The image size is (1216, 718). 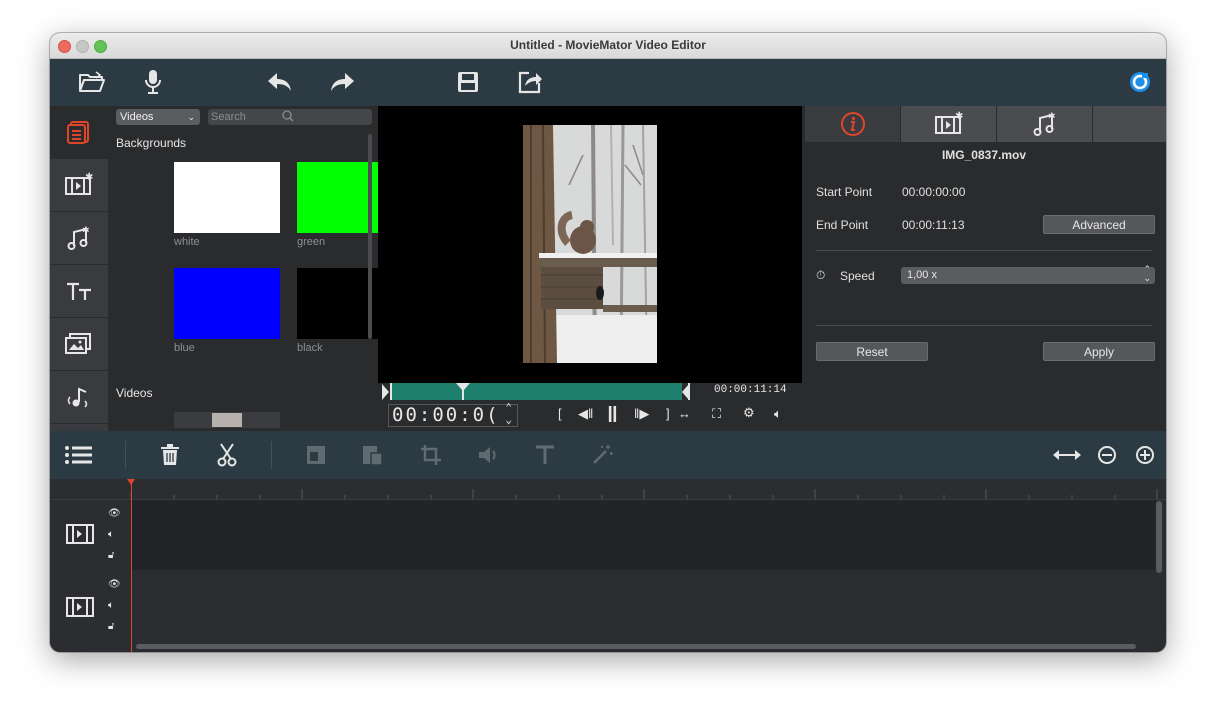 What do you see at coordinates (79, 455) in the screenshot?
I see `tracks-menu-icon` at bounding box center [79, 455].